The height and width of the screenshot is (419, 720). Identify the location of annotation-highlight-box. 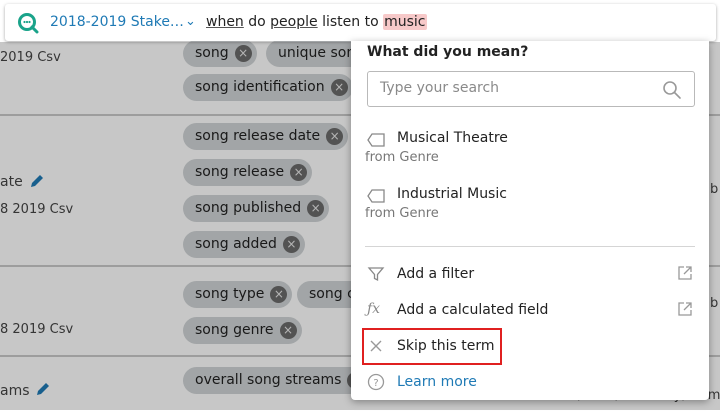
(432, 346).